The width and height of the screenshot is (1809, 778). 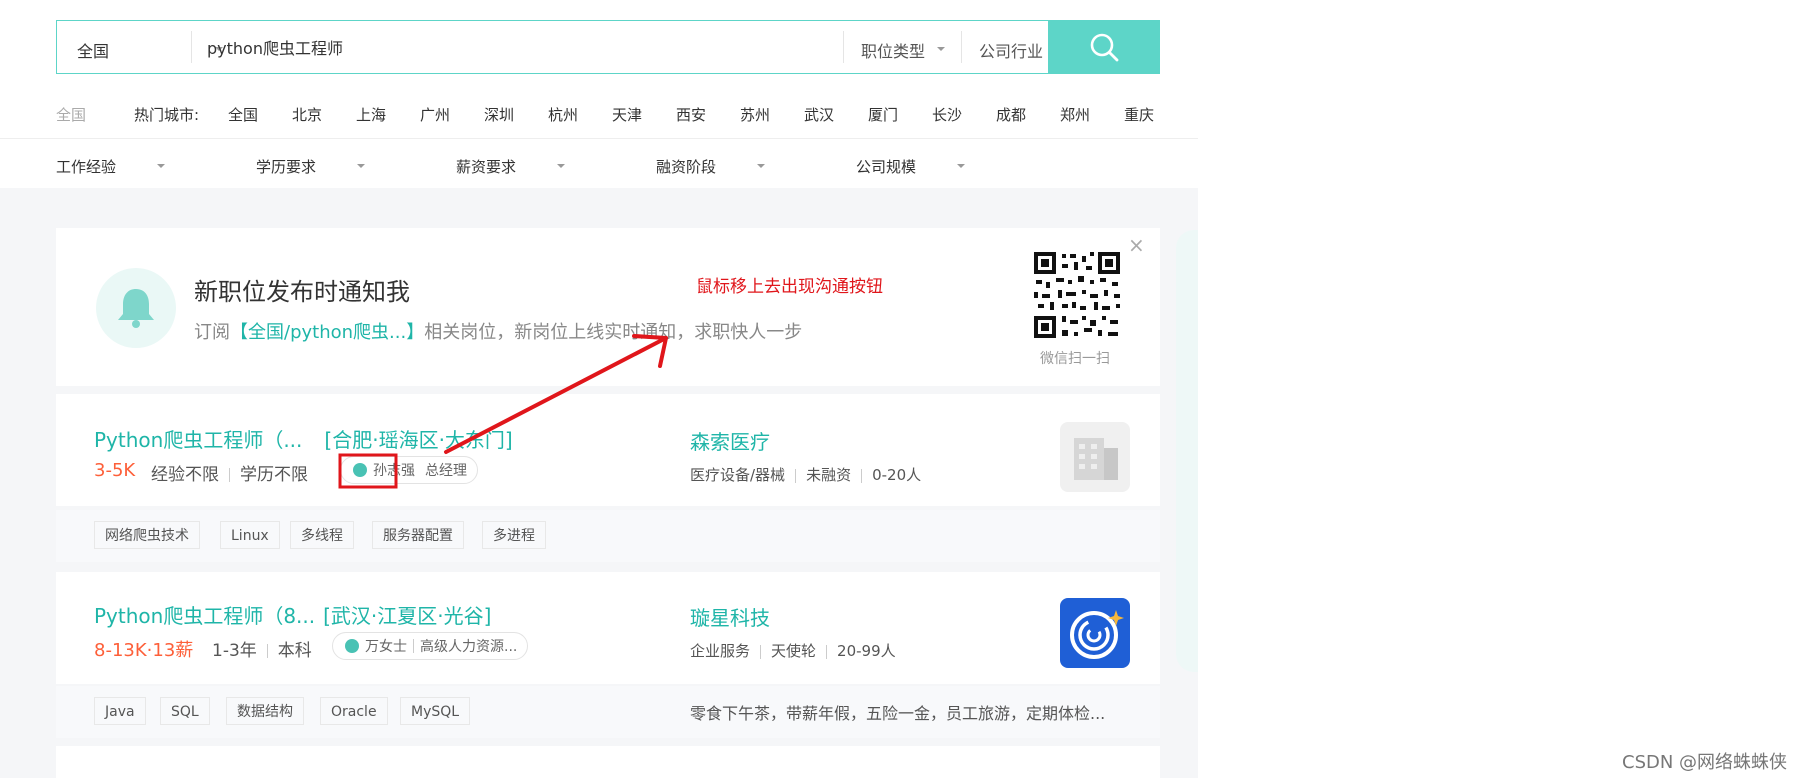 I want to click on spiral-logo-icon, so click(x=1097, y=634).